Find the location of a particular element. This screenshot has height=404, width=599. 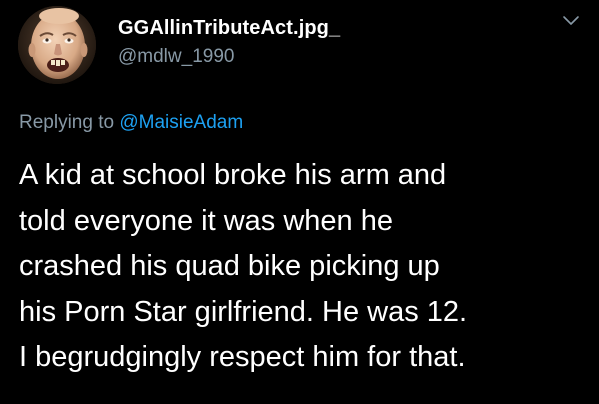

replying-to-label: Replying to is located at coordinates (69, 122).